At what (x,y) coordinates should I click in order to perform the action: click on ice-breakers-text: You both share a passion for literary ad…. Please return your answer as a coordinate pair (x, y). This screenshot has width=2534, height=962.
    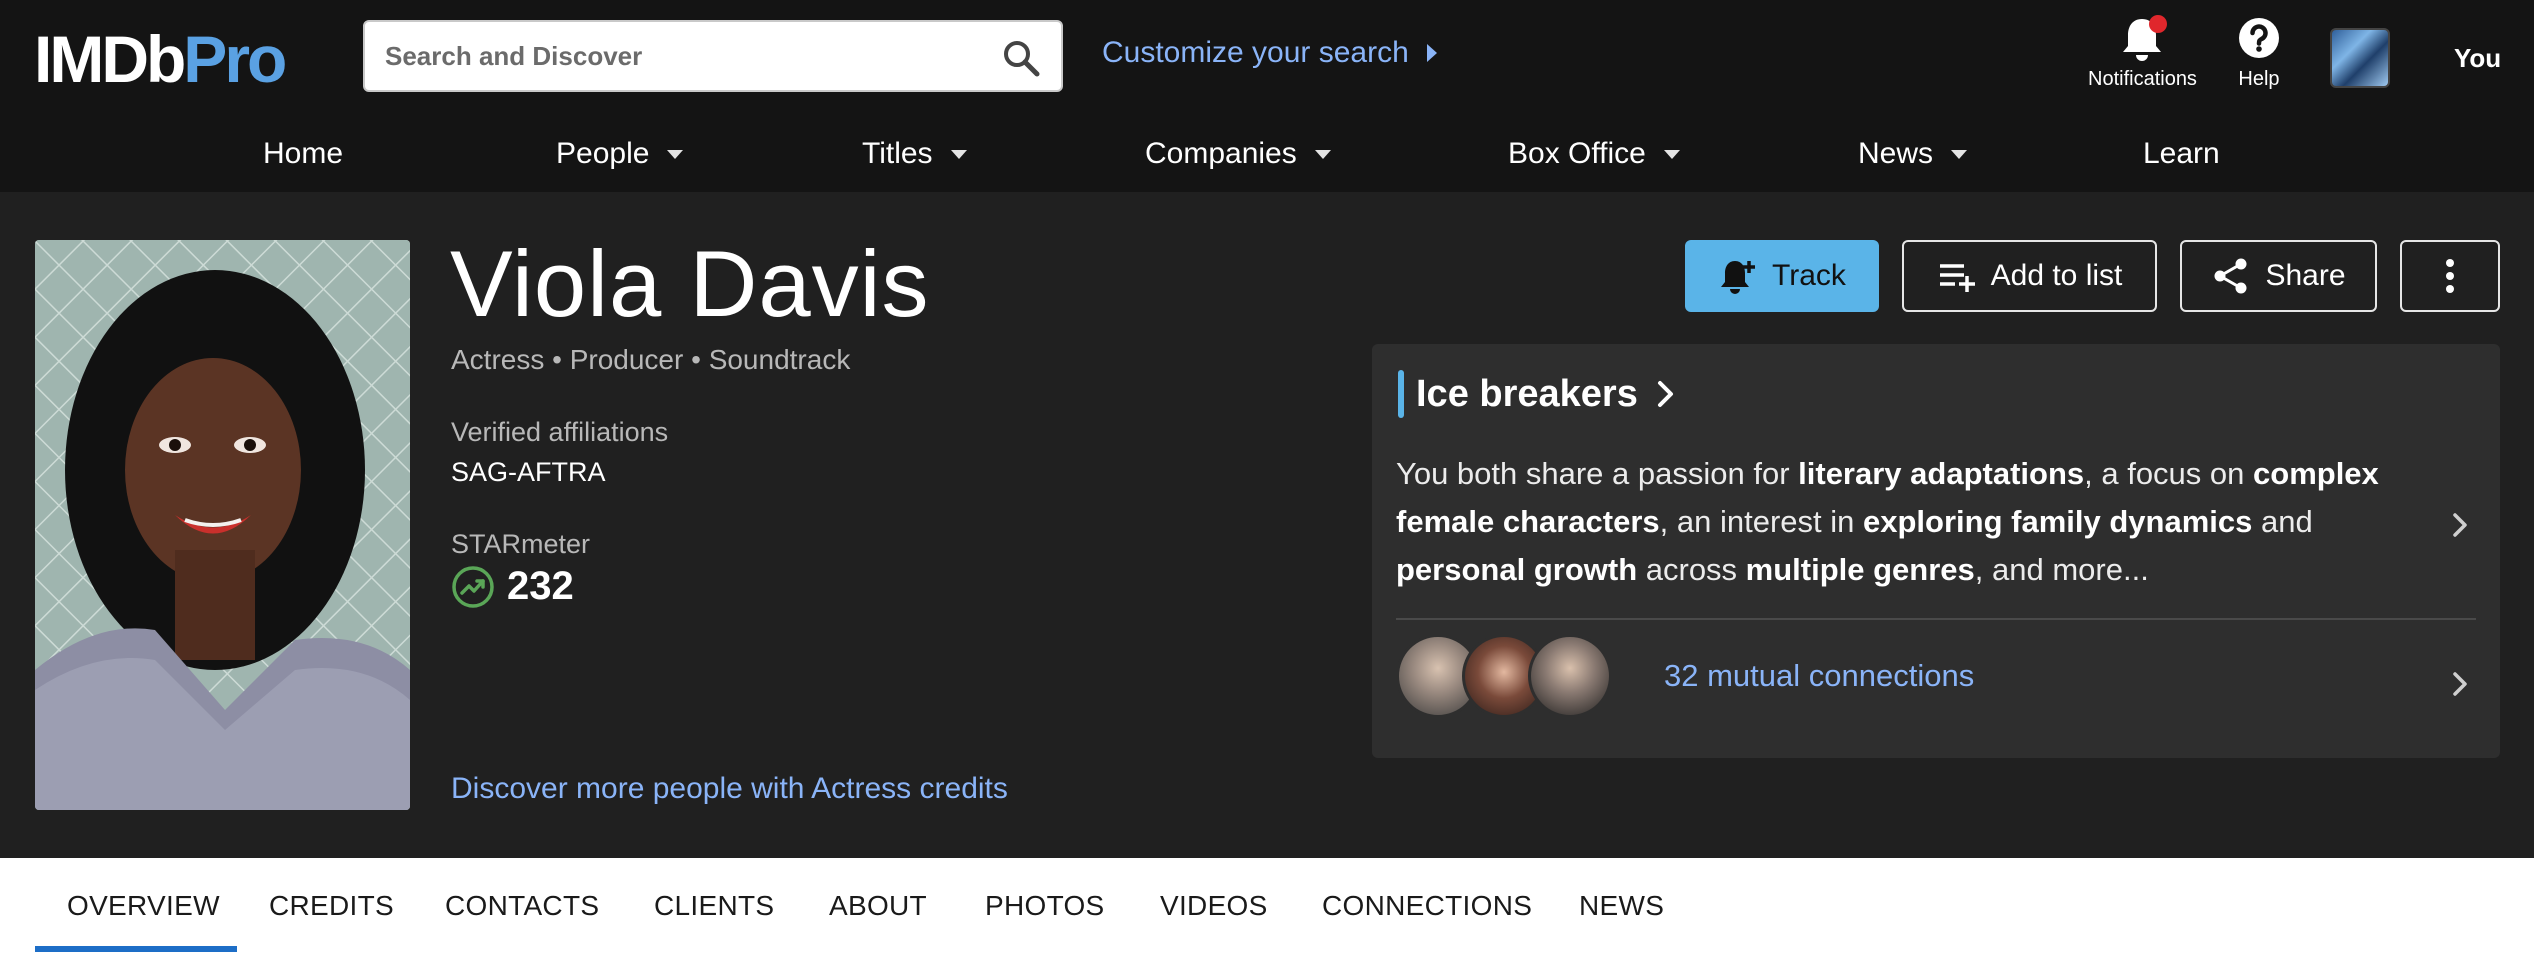
    Looking at the image, I should click on (1906, 522).